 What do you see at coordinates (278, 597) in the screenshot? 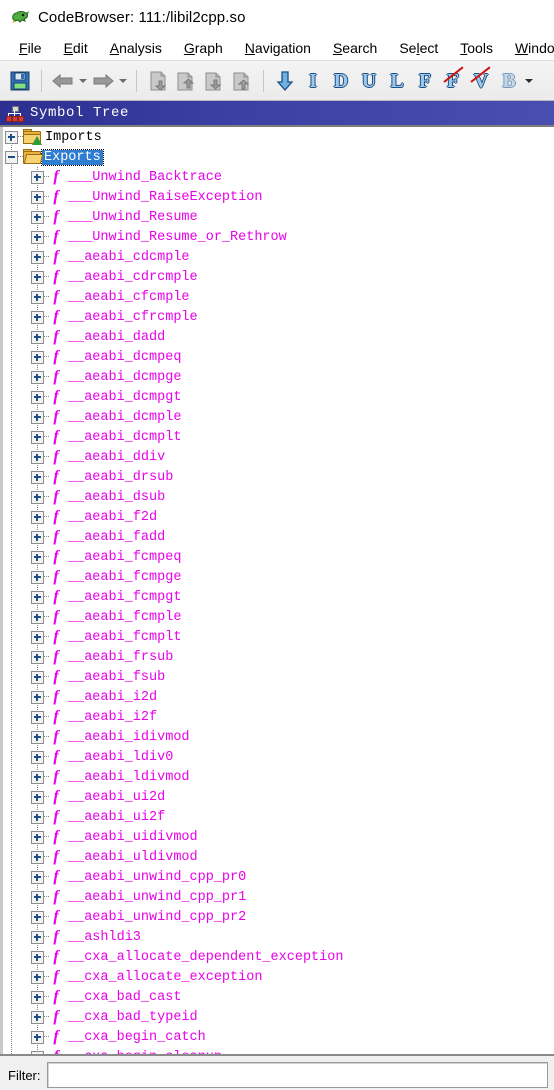
I see `tree-symbol-row: f __aeabi_fcmpgt` at bounding box center [278, 597].